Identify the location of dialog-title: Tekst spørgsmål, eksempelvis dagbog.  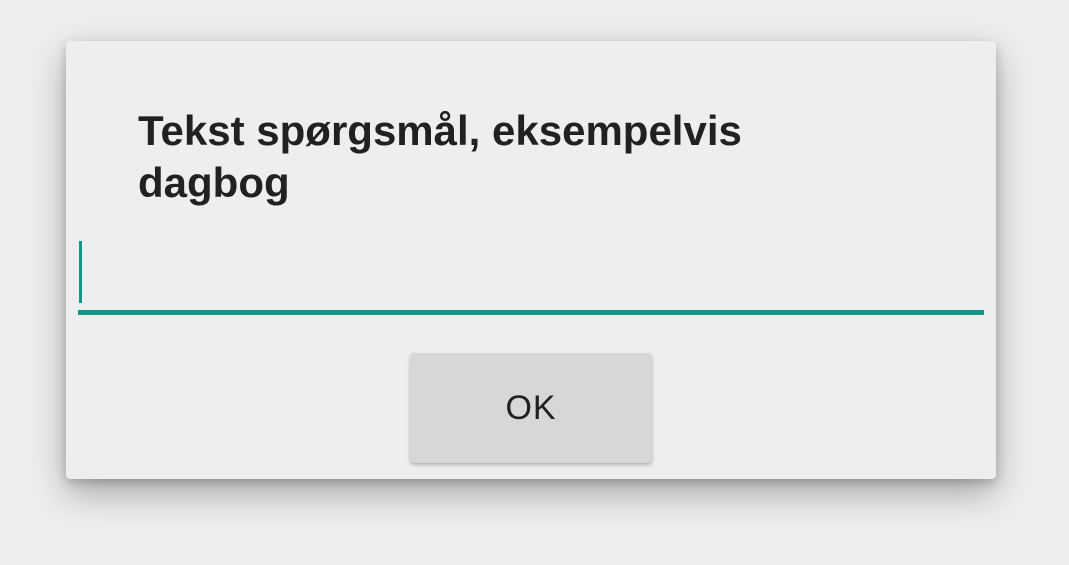
(440, 156).